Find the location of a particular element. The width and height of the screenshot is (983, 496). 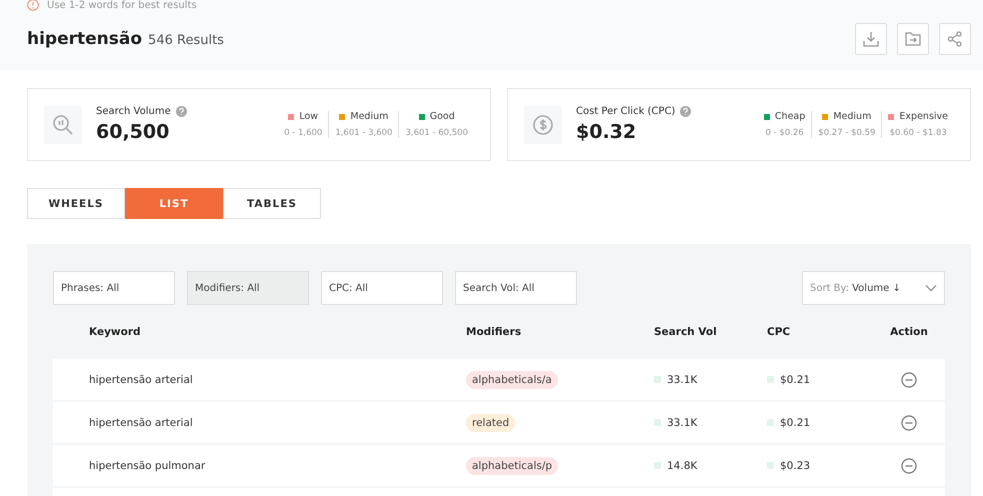

share-button is located at coordinates (955, 39).